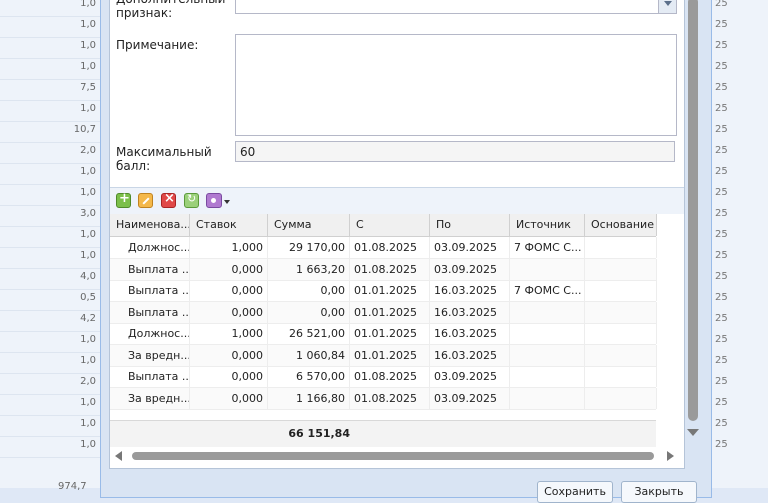  I want to click on table-cell: 0,000, so click(229, 312).